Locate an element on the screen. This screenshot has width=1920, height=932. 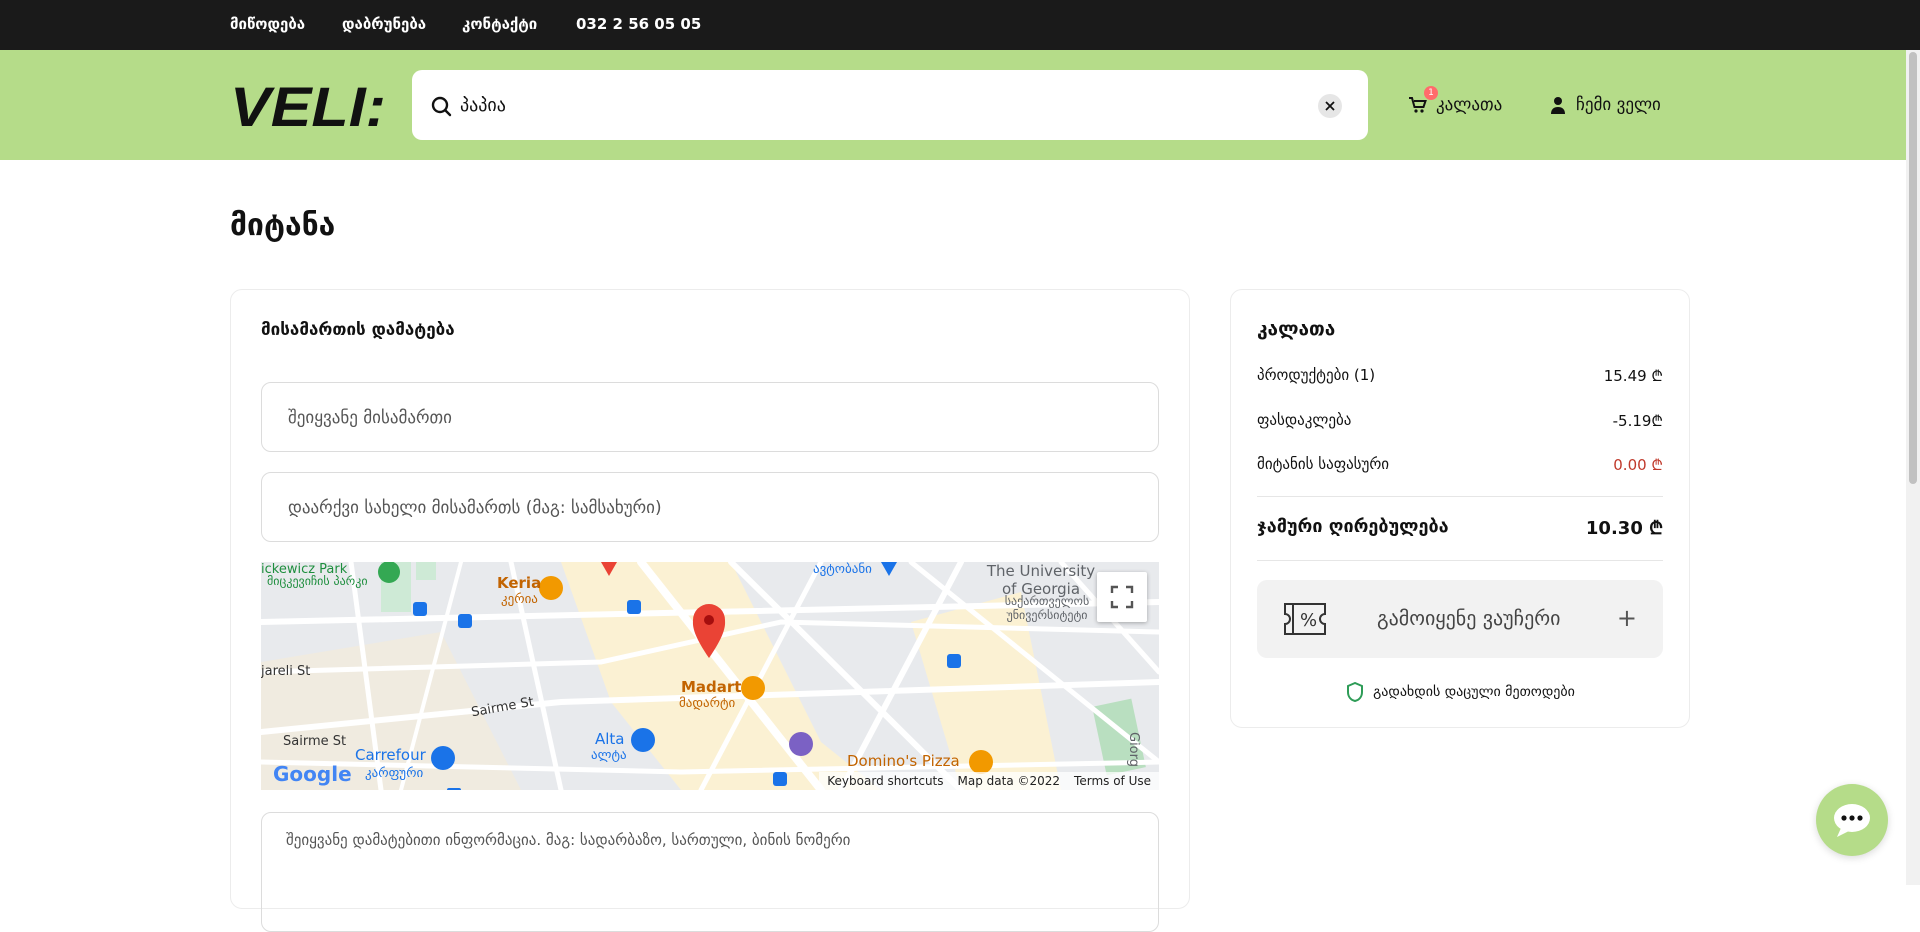
header: VELI: 1 კალათა ჩემი ველი is located at coordinates (960, 105).